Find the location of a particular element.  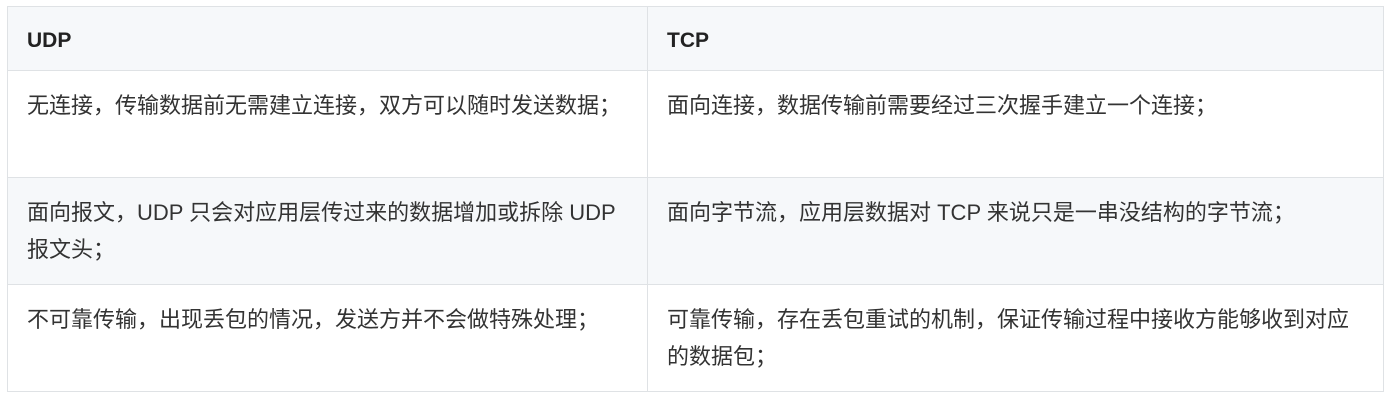

cell-tcp-reliability: 可靠传输，存在丢包重试的机制，保证传输过程中接收方能够收到对应的数据包； is located at coordinates (1015, 338).